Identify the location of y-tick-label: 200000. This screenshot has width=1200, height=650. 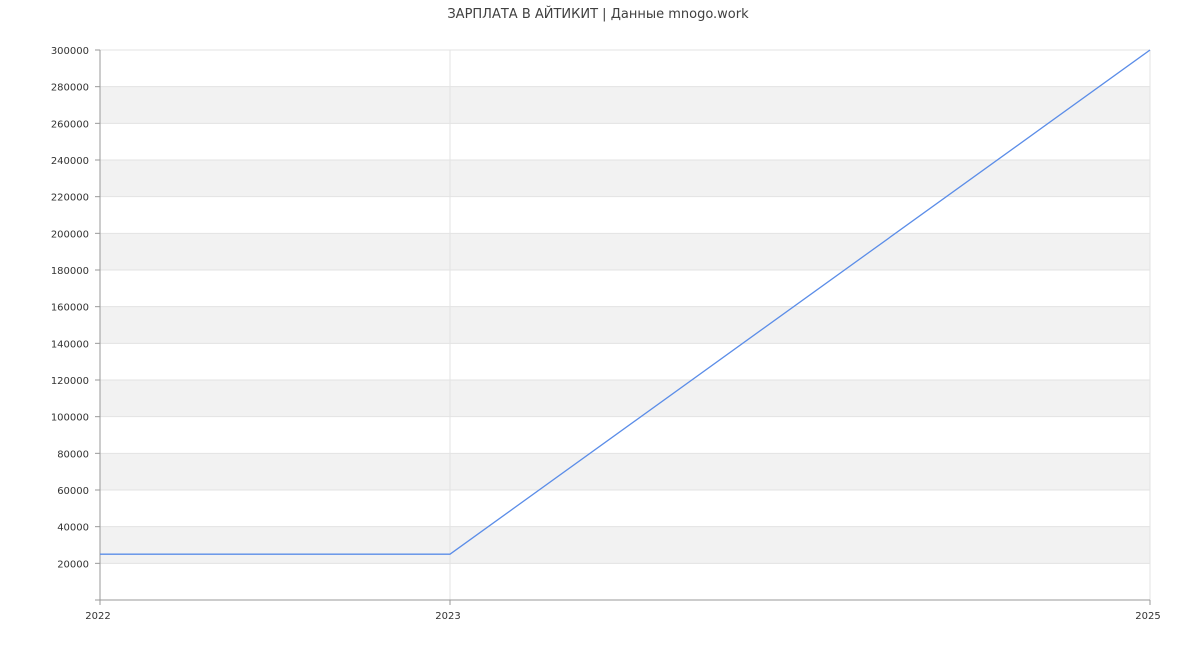
(70, 234).